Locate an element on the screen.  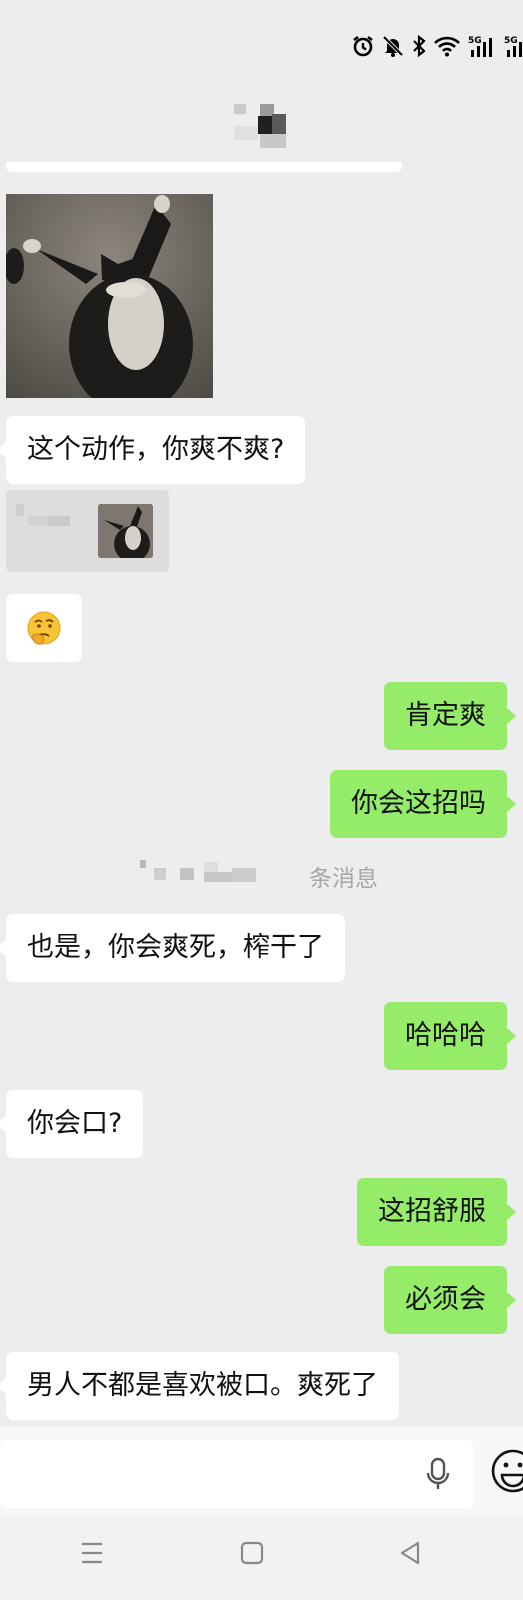
message-text: 哈哈哈 is located at coordinates (445, 1035).